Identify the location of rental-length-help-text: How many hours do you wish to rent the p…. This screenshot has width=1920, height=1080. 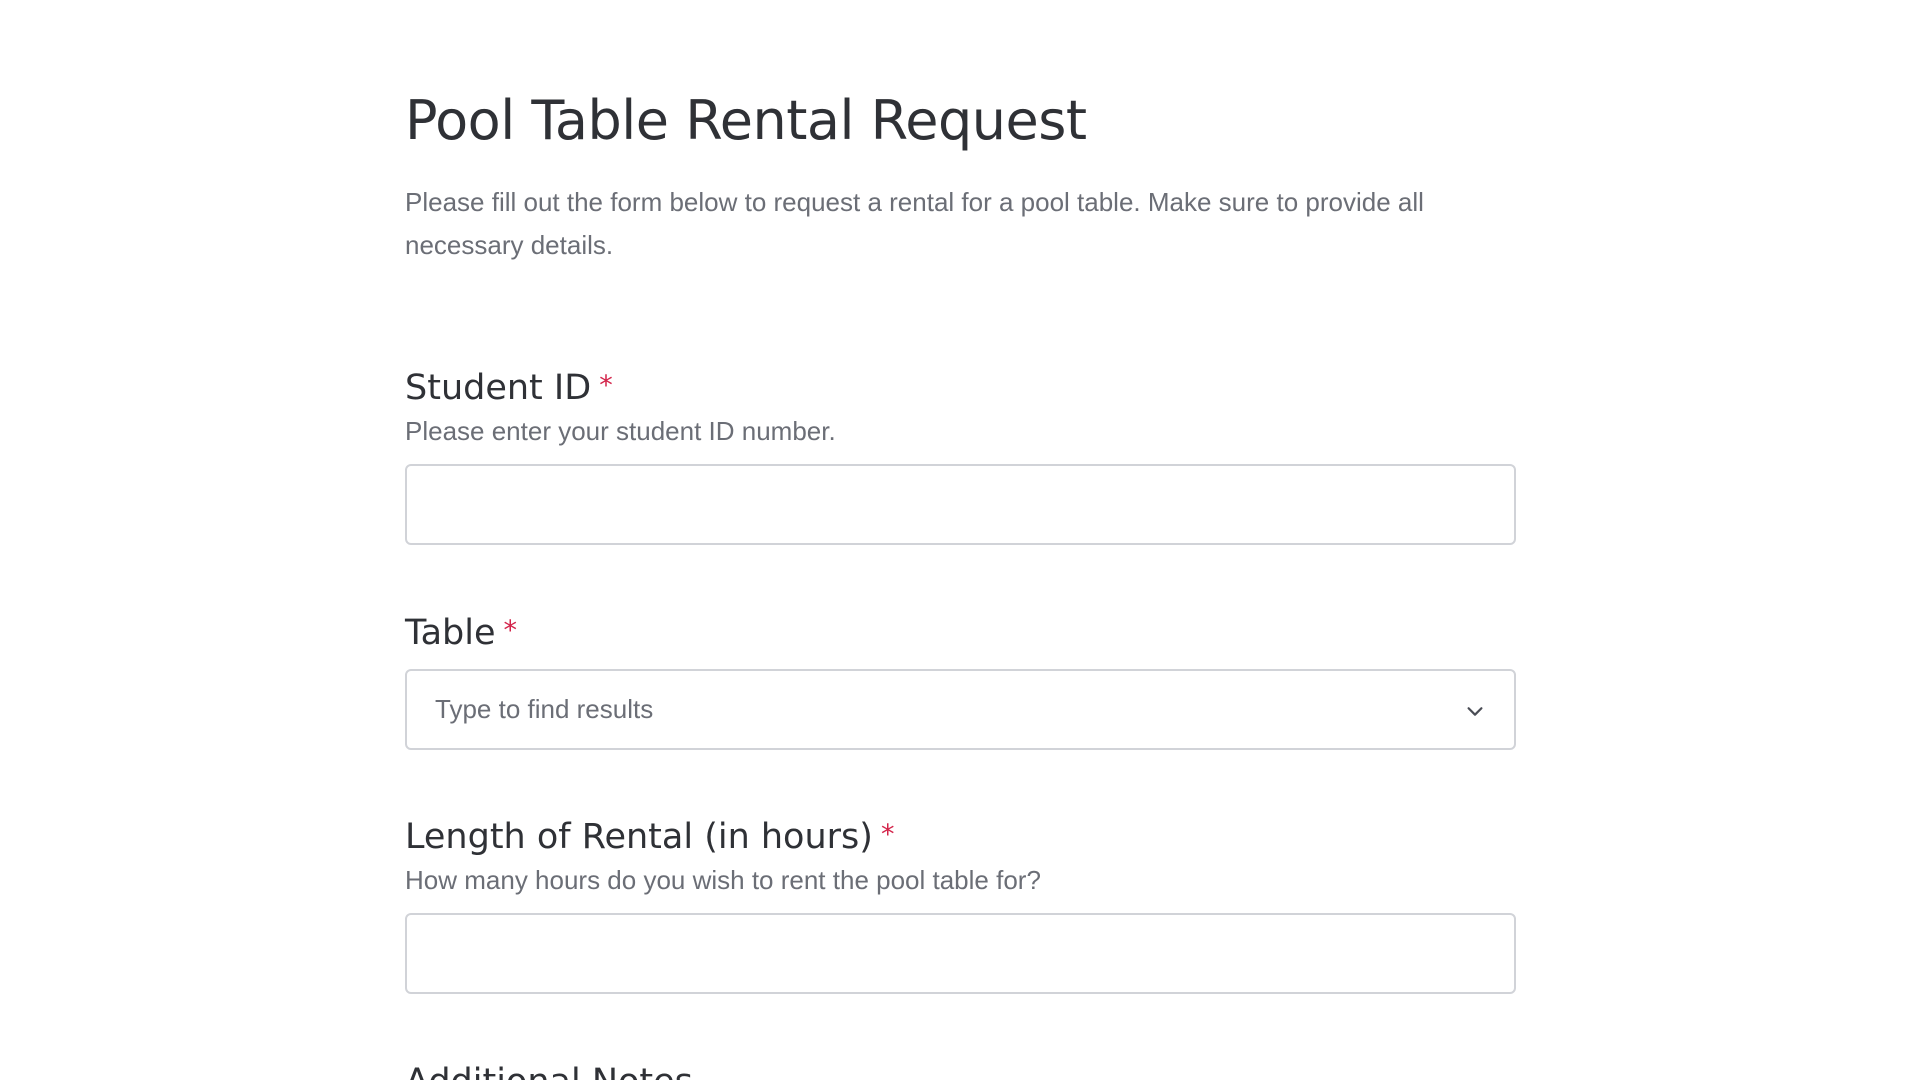
(723, 880).